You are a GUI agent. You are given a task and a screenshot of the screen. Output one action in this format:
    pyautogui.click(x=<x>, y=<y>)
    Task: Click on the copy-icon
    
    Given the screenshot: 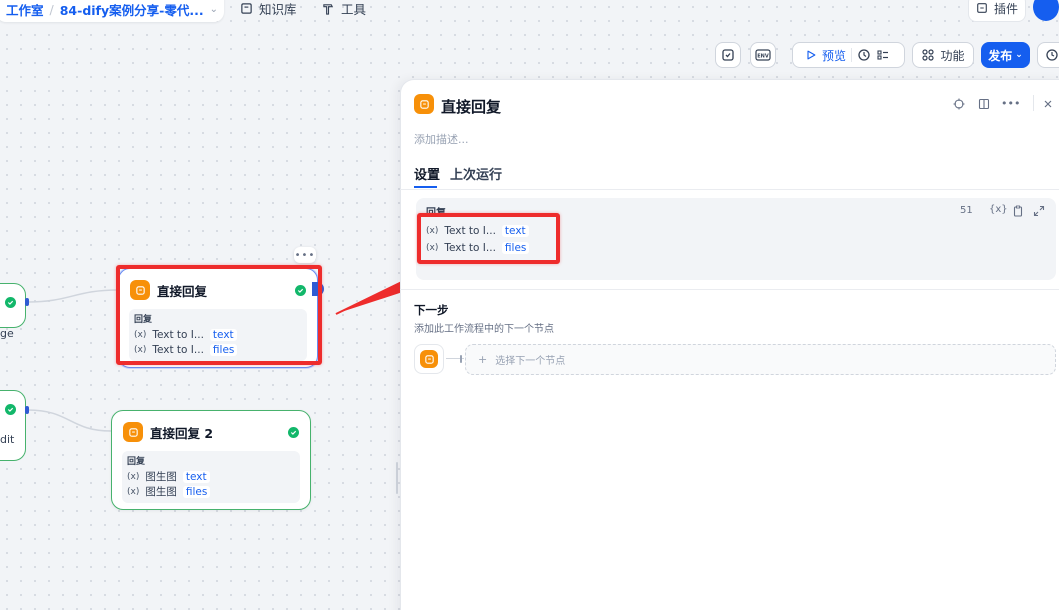 What is the action you would take?
    pyautogui.click(x=1018, y=212)
    